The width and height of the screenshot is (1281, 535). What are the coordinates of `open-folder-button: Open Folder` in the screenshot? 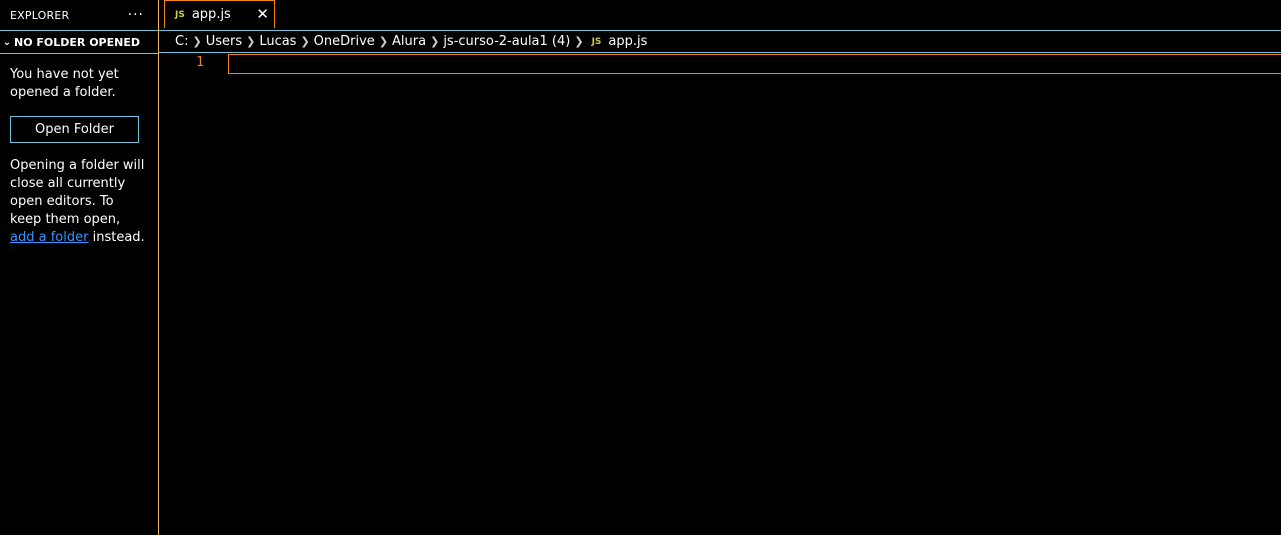 It's located at (74, 129).